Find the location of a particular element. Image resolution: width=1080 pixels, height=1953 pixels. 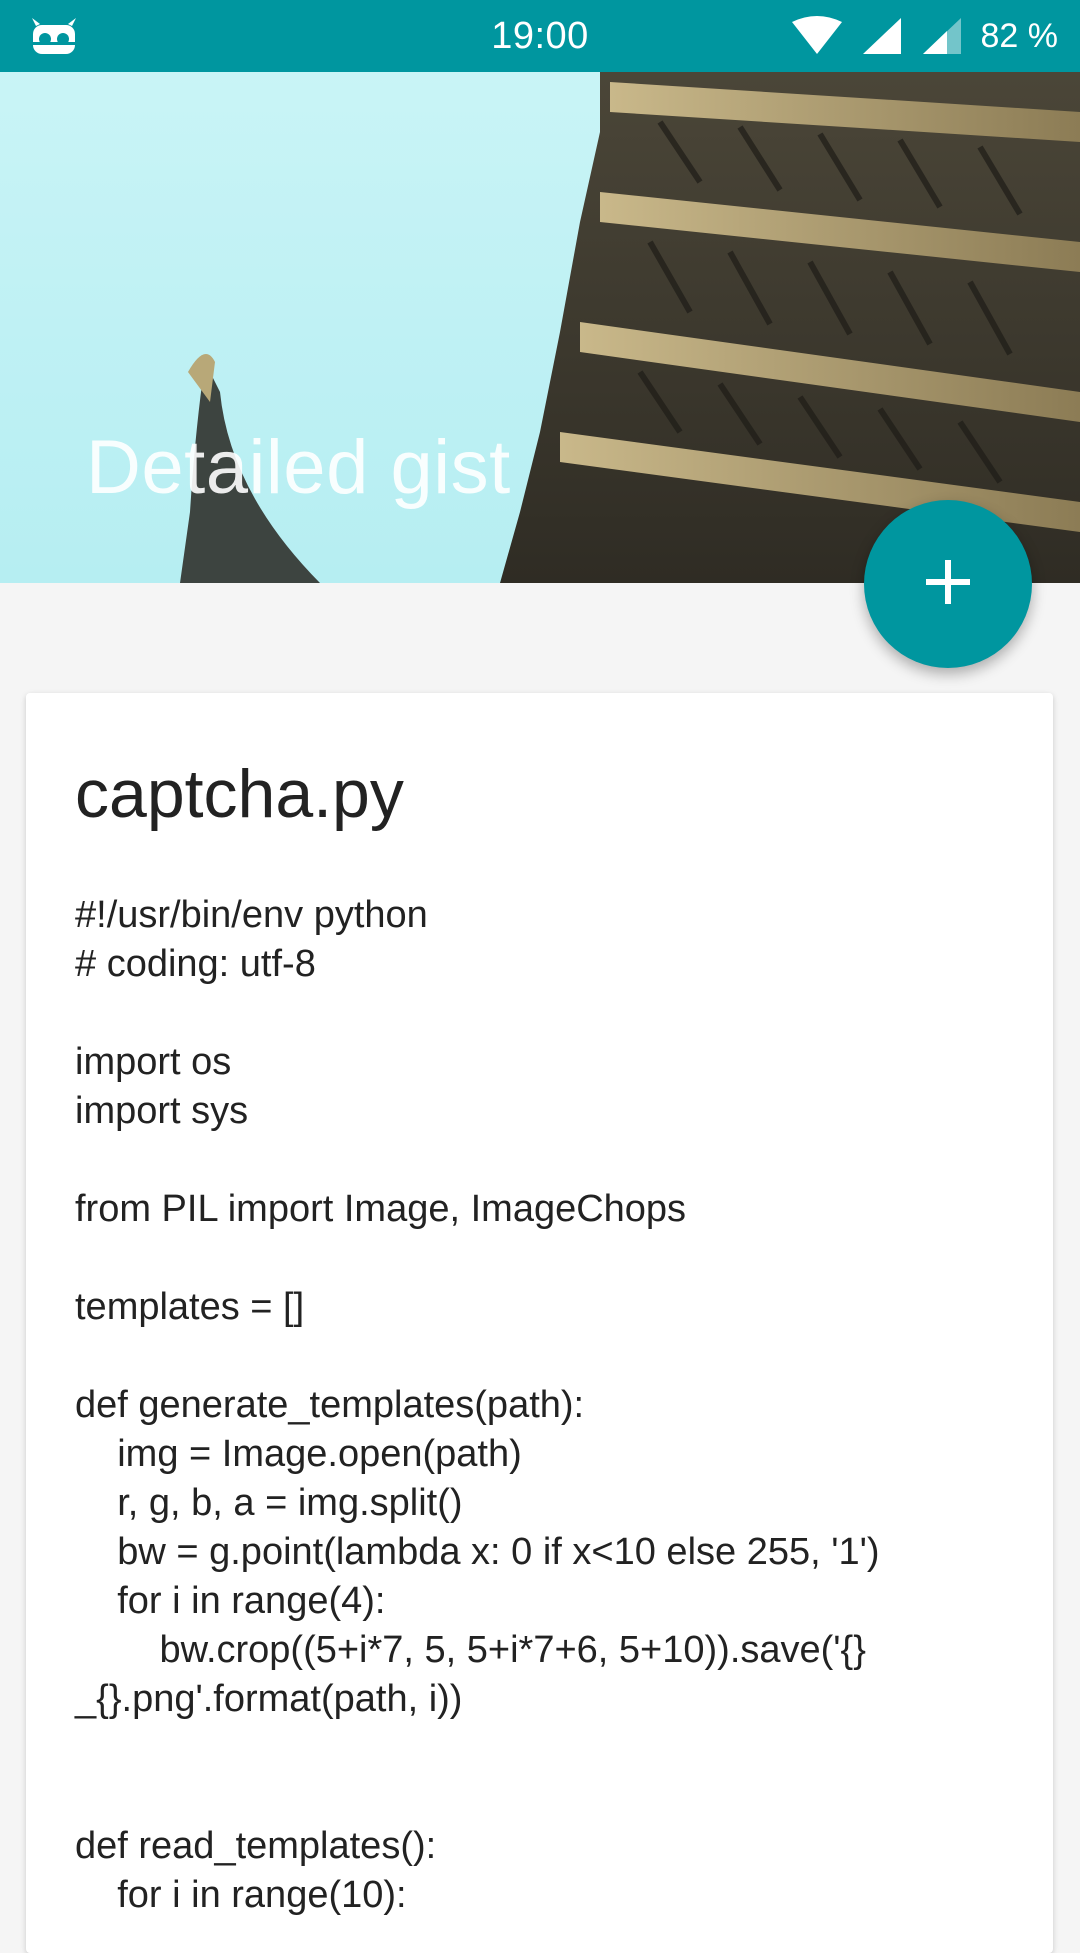

signal-secondary-icon is located at coordinates (942, 36).